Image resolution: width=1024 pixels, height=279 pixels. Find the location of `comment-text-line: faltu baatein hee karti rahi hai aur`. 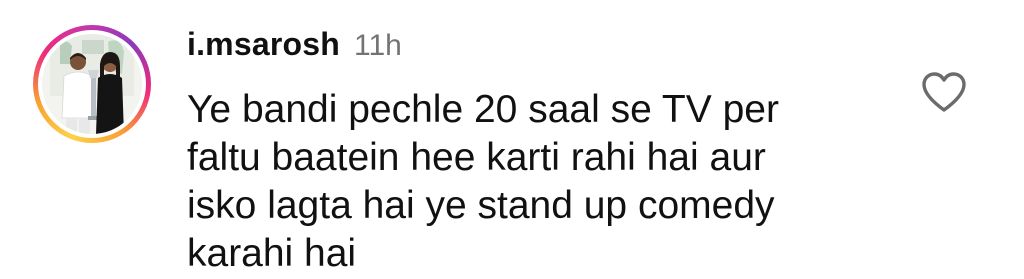

comment-text-line: faltu baatein hee karti rahi hai aur is located at coordinates (476, 157).